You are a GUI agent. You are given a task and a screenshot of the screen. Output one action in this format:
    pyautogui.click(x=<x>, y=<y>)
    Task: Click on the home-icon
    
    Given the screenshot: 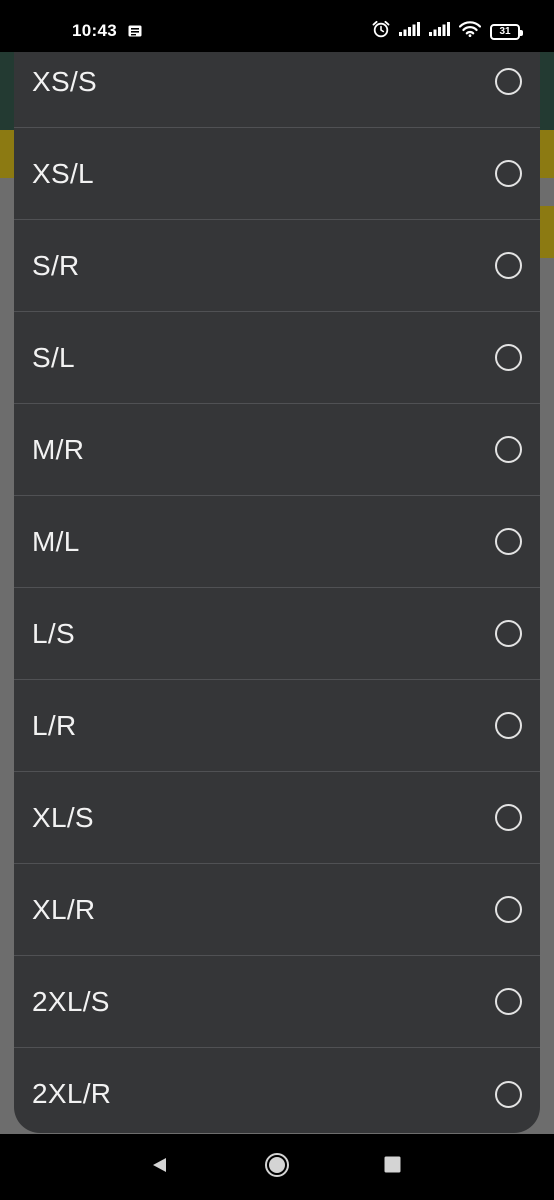 What is the action you would take?
    pyautogui.click(x=277, y=1167)
    